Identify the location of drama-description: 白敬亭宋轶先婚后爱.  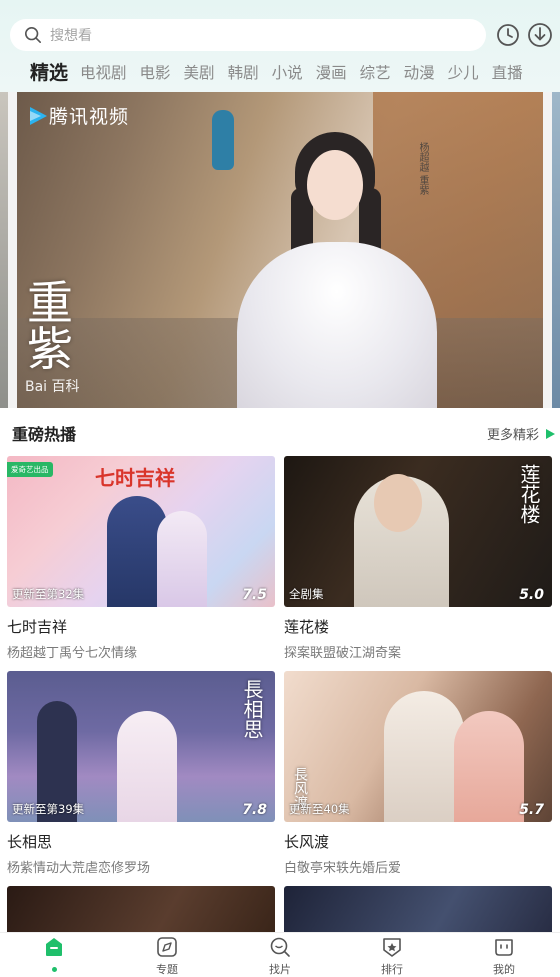
(343, 868).